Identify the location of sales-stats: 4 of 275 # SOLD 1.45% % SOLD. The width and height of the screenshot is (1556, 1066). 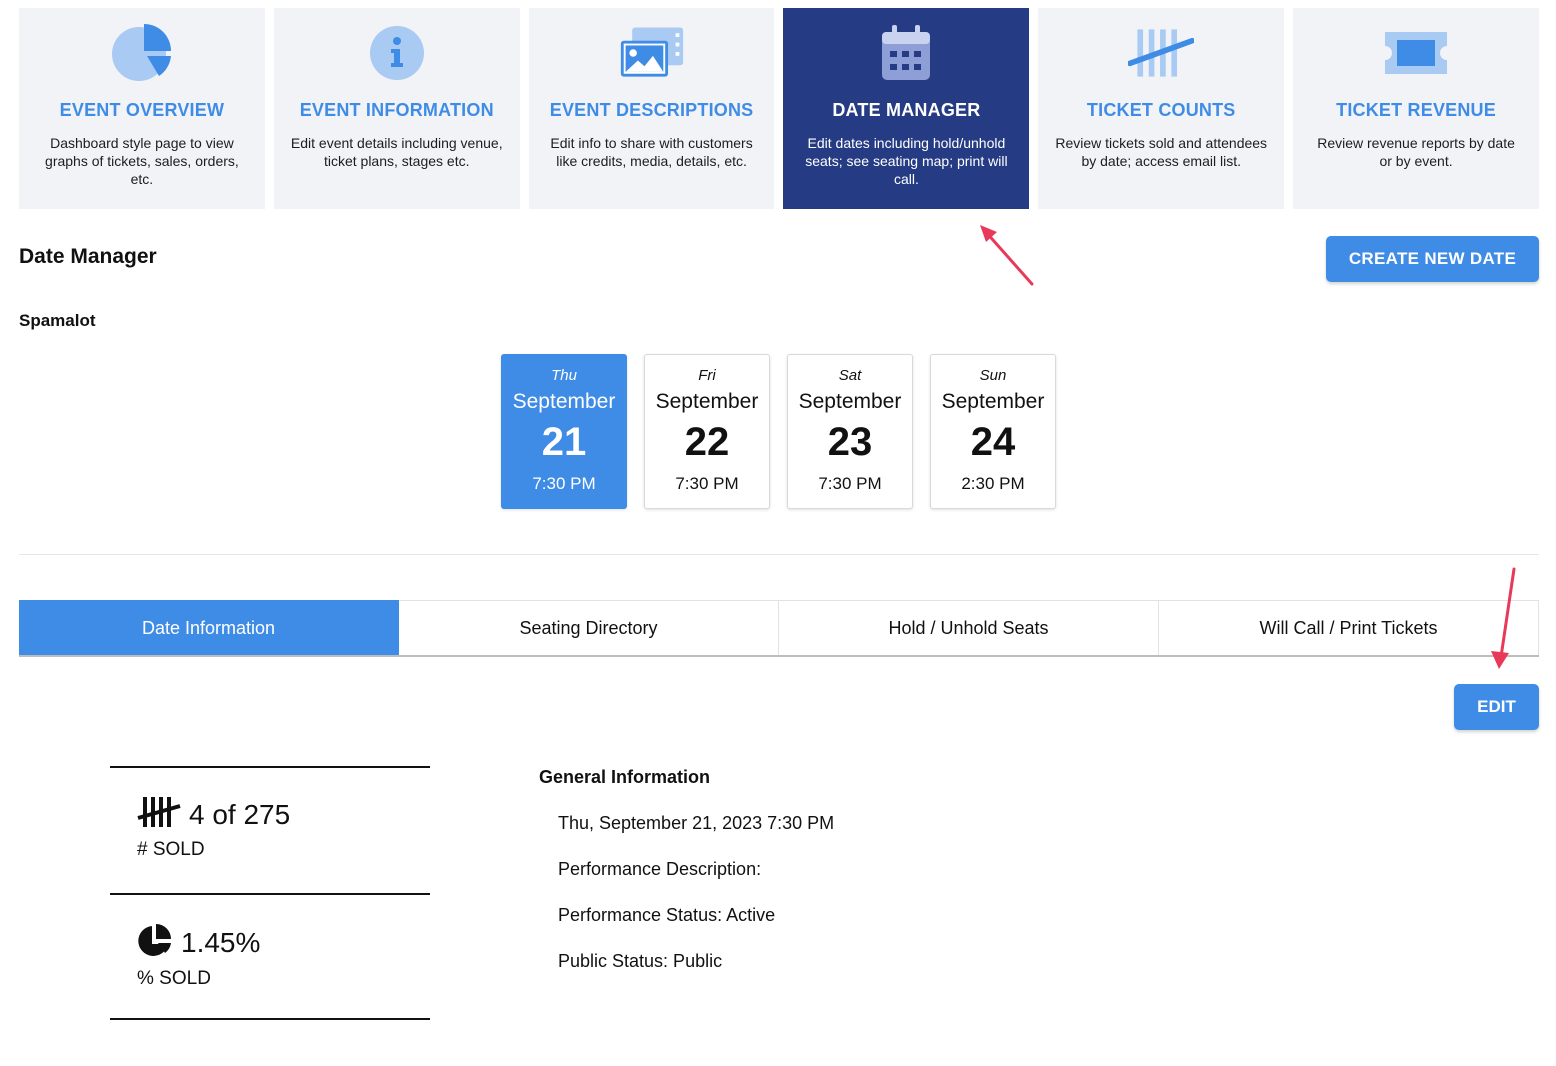
(270, 893).